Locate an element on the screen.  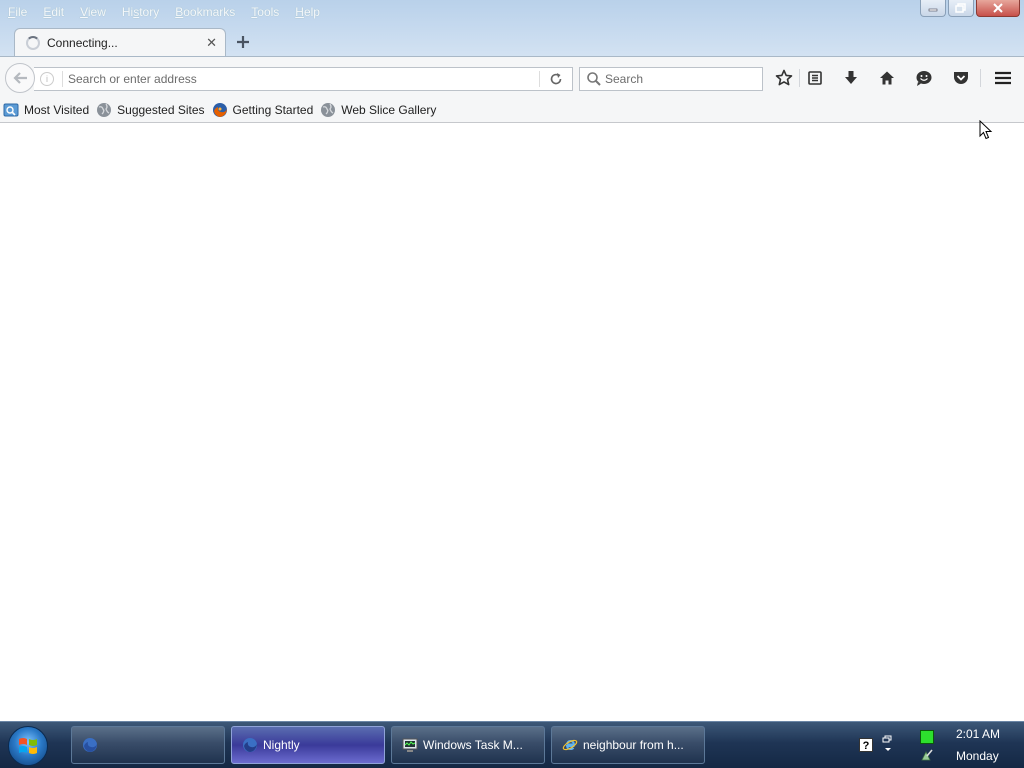
menu-history: History is located at coordinates (140, 12).